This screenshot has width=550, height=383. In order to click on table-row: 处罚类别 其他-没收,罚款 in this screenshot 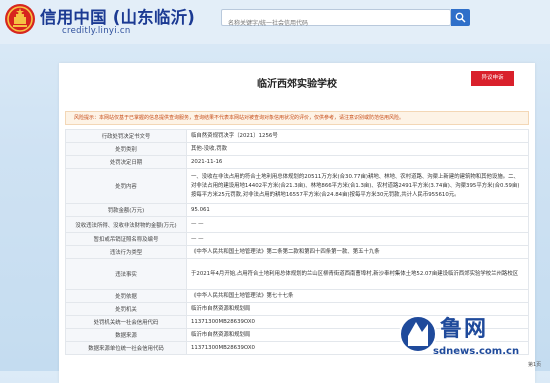, I will do `click(297, 149)`.